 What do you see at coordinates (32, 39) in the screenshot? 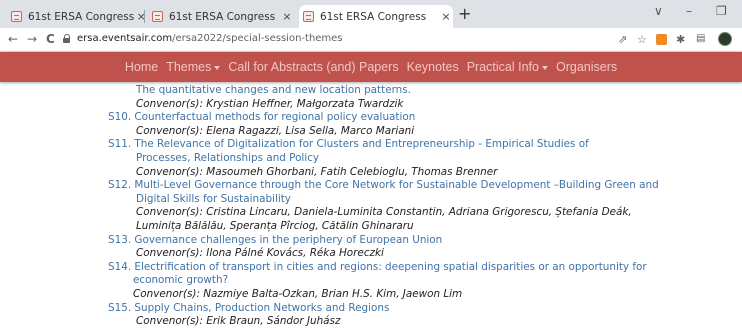
I see `forward-icon: →` at bounding box center [32, 39].